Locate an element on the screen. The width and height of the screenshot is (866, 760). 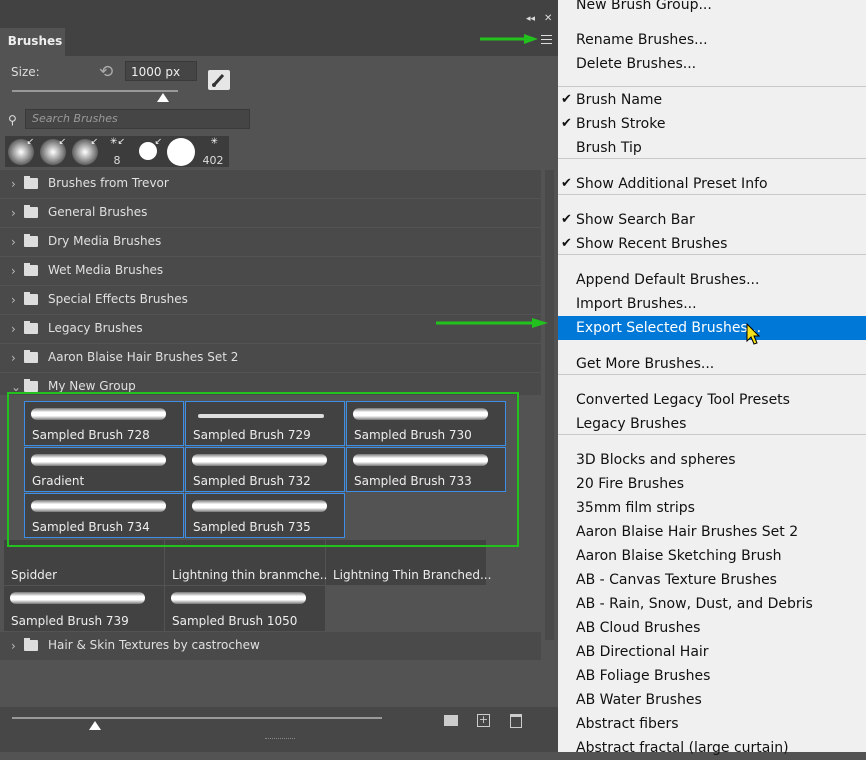
recent-brush: ✳↙ 8 is located at coordinates (117, 151).